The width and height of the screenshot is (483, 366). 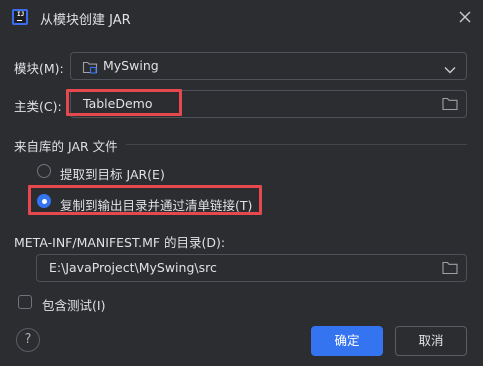 What do you see at coordinates (251, 268) in the screenshot?
I see `manifest-dir-field: E:\JavaProject\MySwing\src` at bounding box center [251, 268].